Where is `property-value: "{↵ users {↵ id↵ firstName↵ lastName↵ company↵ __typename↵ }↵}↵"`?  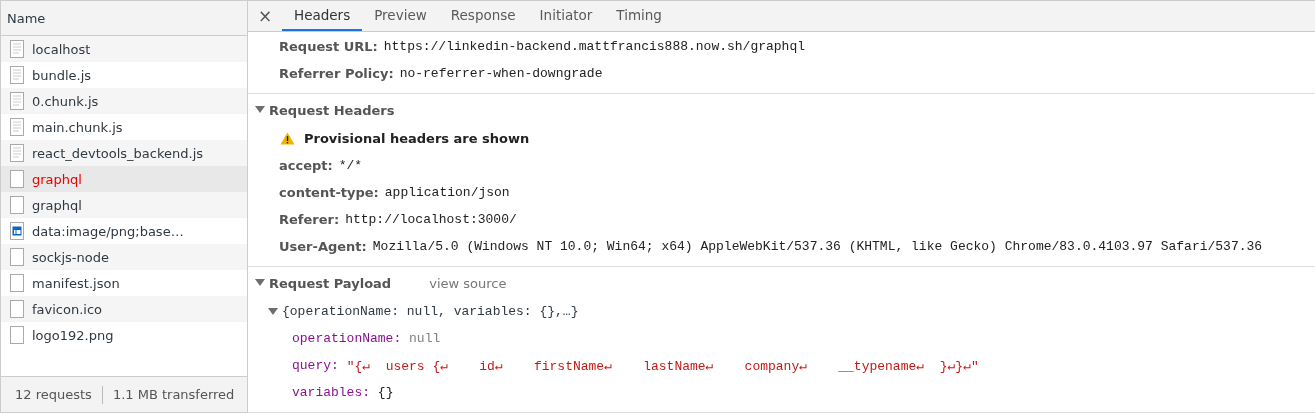
property-value: "{↵ users {↵ id↵ firstName↵ lastName↵ company↵ __typename↵ }↵}↵" is located at coordinates (662, 365).